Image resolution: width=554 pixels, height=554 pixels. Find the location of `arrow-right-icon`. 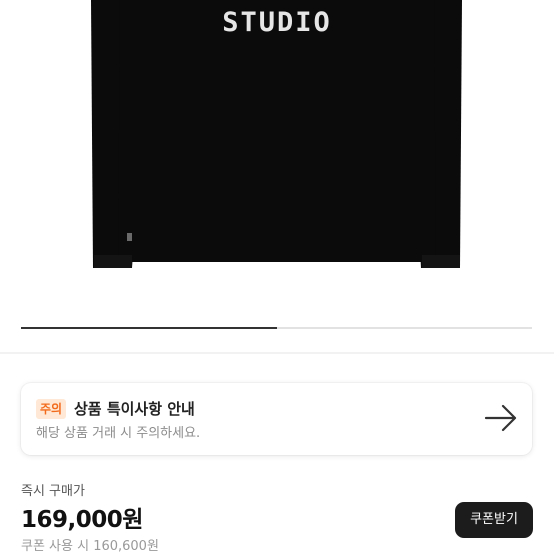

arrow-right-icon is located at coordinates (501, 418).